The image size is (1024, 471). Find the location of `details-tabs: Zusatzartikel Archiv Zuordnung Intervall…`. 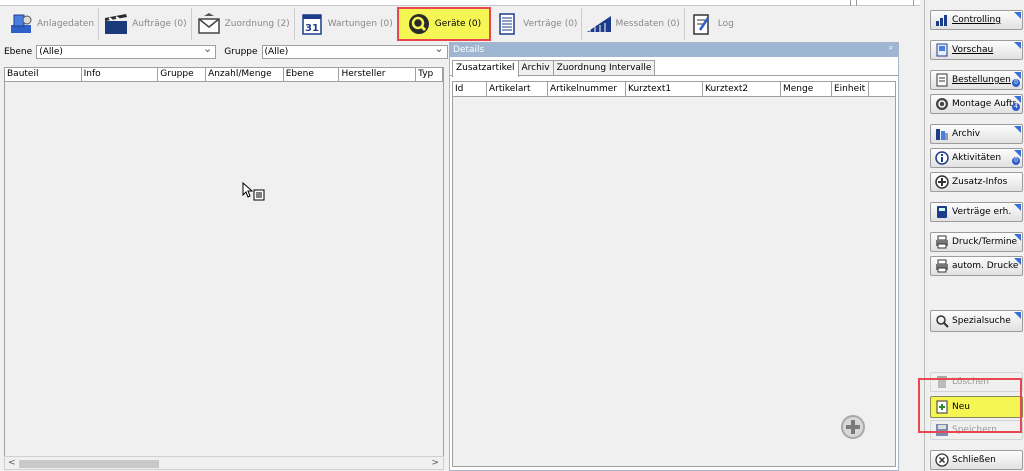

details-tabs: Zusatzartikel Archiv Zuordnung Intervall… is located at coordinates (674, 68).